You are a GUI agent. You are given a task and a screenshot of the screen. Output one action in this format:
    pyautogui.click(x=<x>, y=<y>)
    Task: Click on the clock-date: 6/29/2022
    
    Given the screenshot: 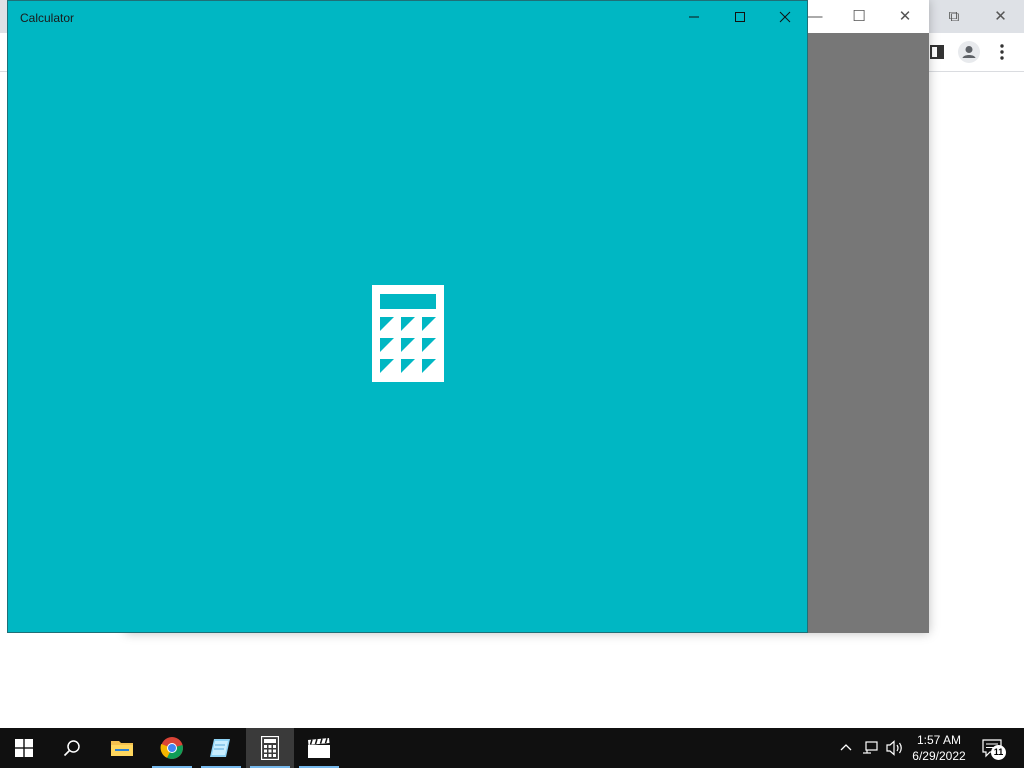 What is the action you would take?
    pyautogui.click(x=939, y=756)
    